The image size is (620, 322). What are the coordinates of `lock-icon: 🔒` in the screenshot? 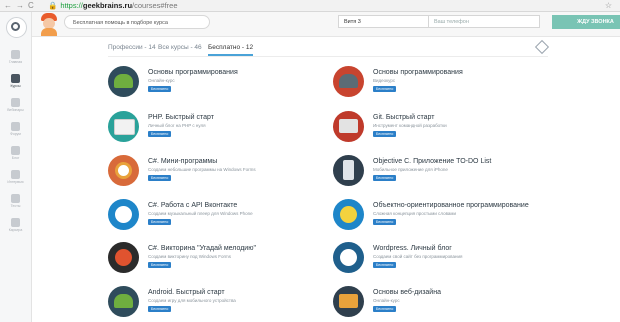 It's located at (53, 5).